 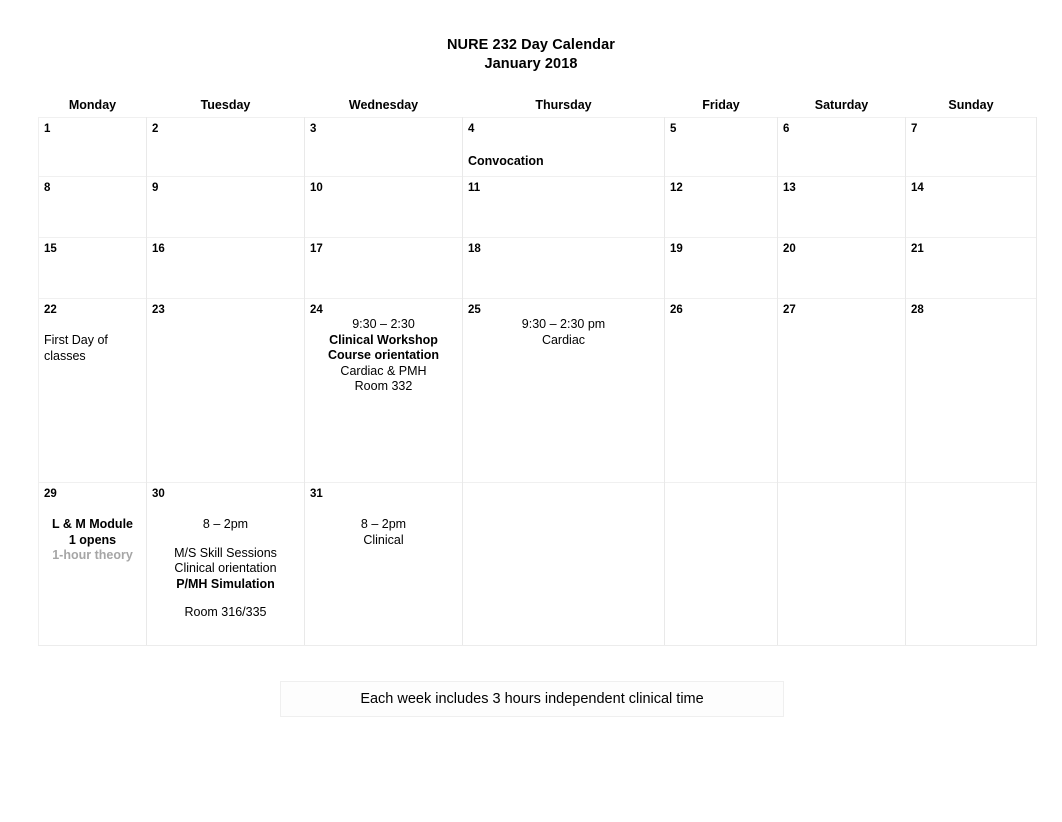 I want to click on day-number: 18, so click(x=474, y=249).